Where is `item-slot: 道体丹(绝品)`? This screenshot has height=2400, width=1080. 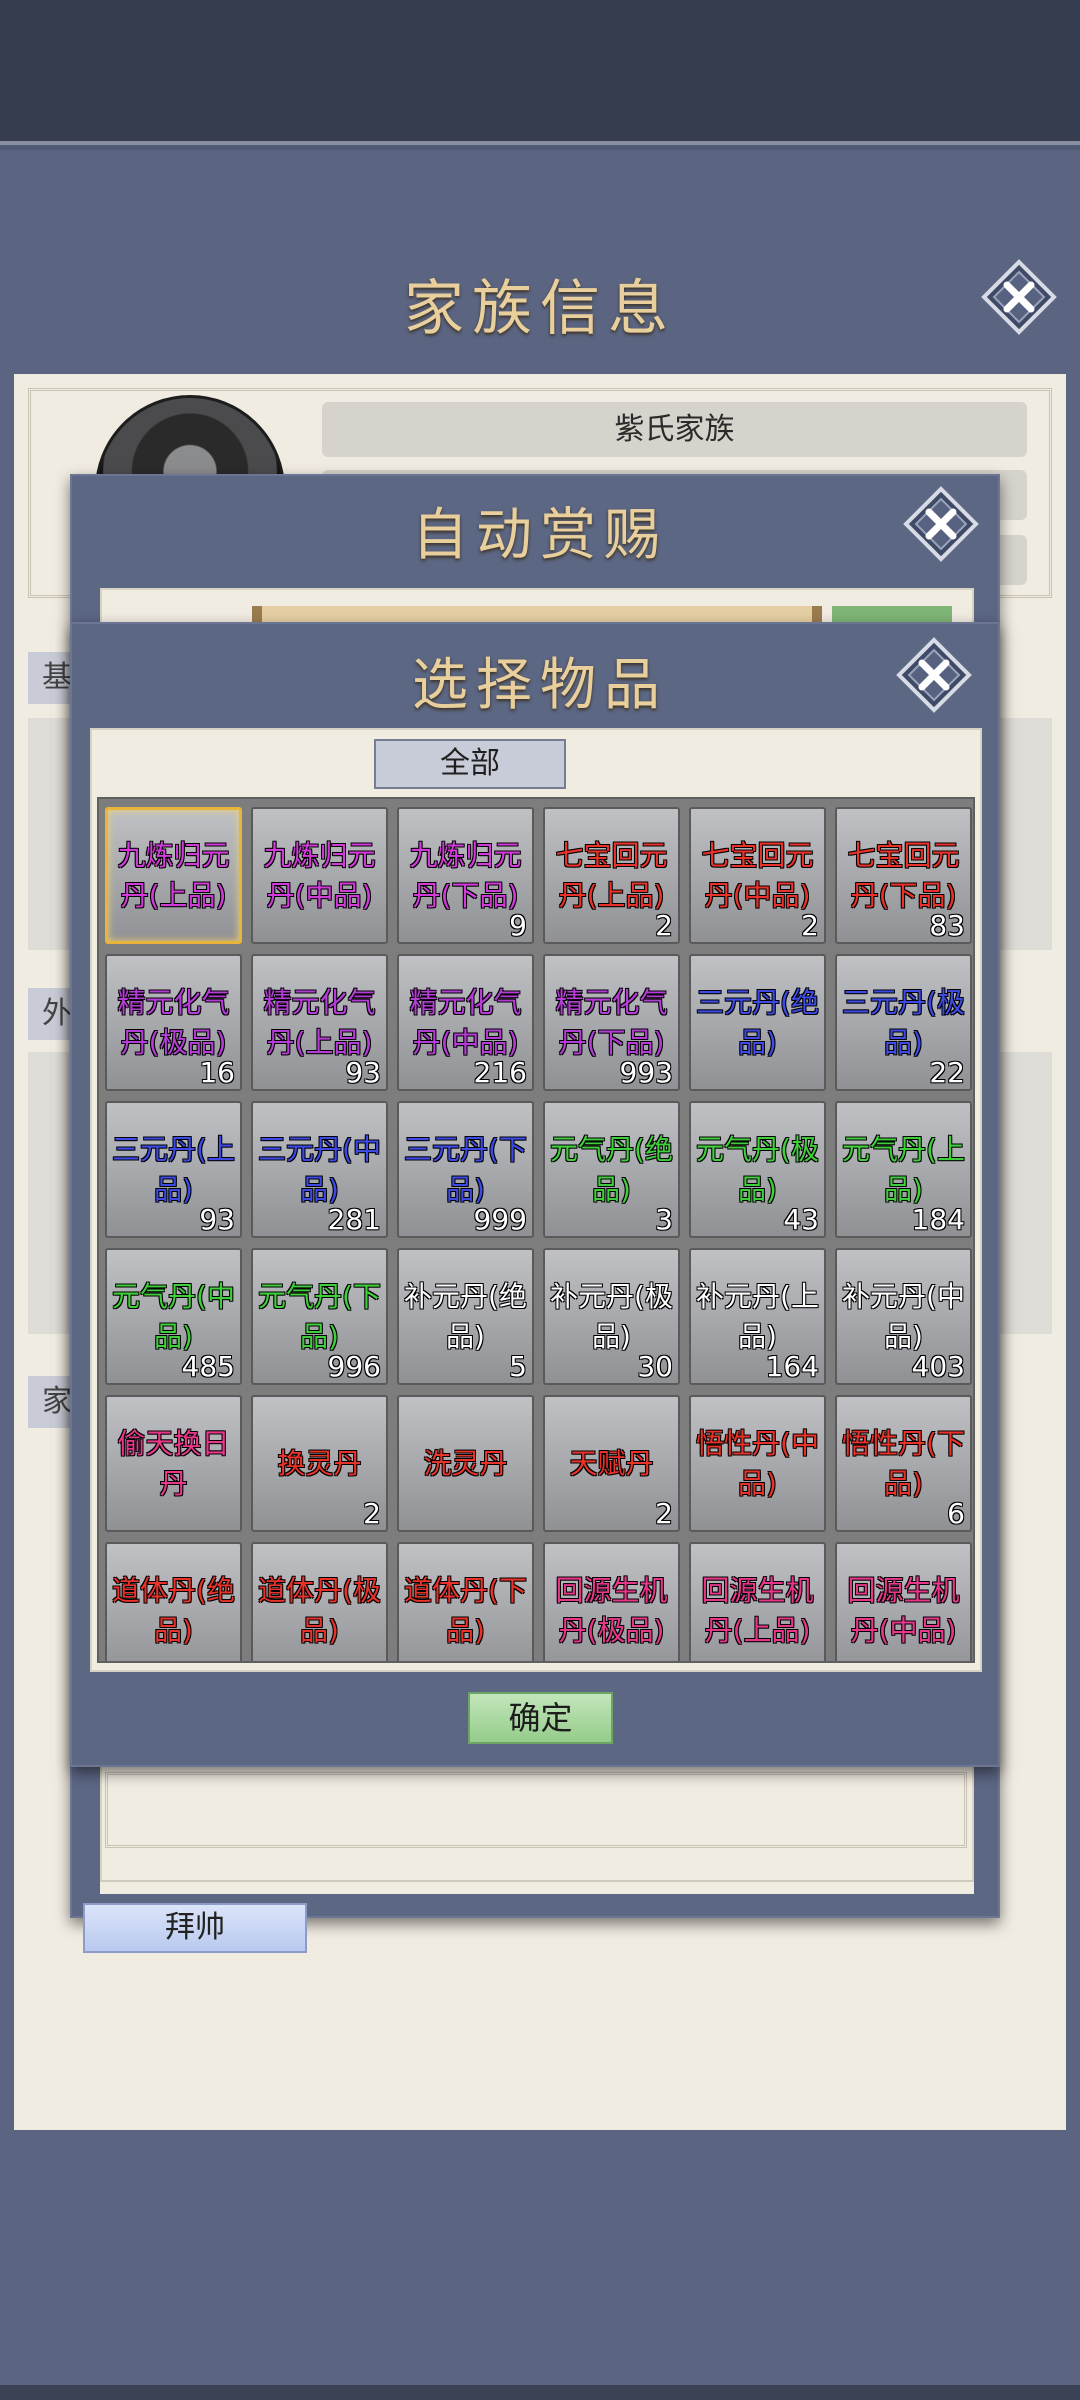
item-slot: 道体丹(绝品) is located at coordinates (173, 1601).